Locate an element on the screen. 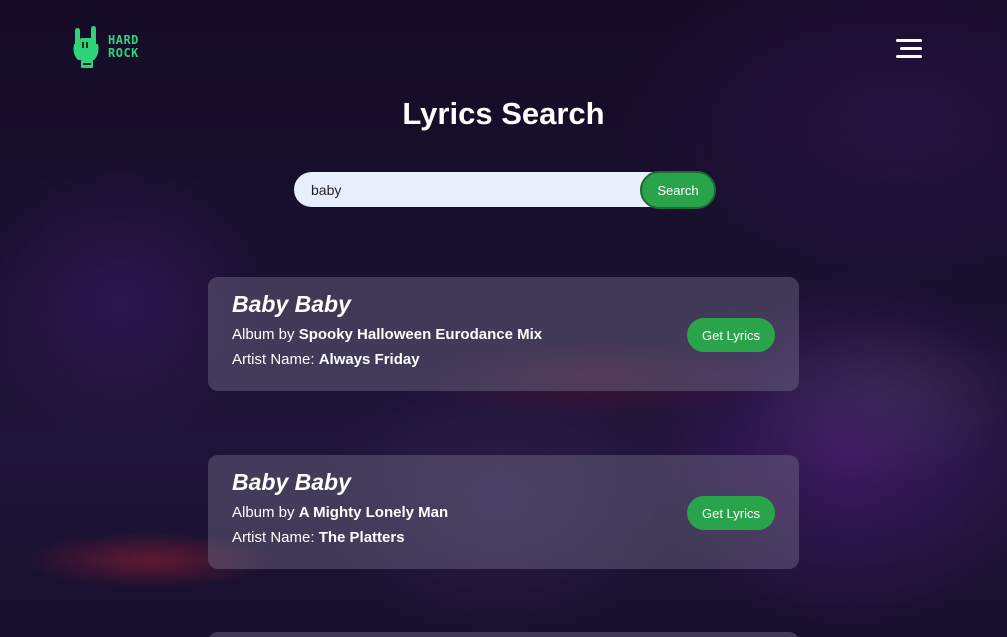 Image resolution: width=1007 pixels, height=637 pixels. artist-name: The Platters is located at coordinates (361, 537).